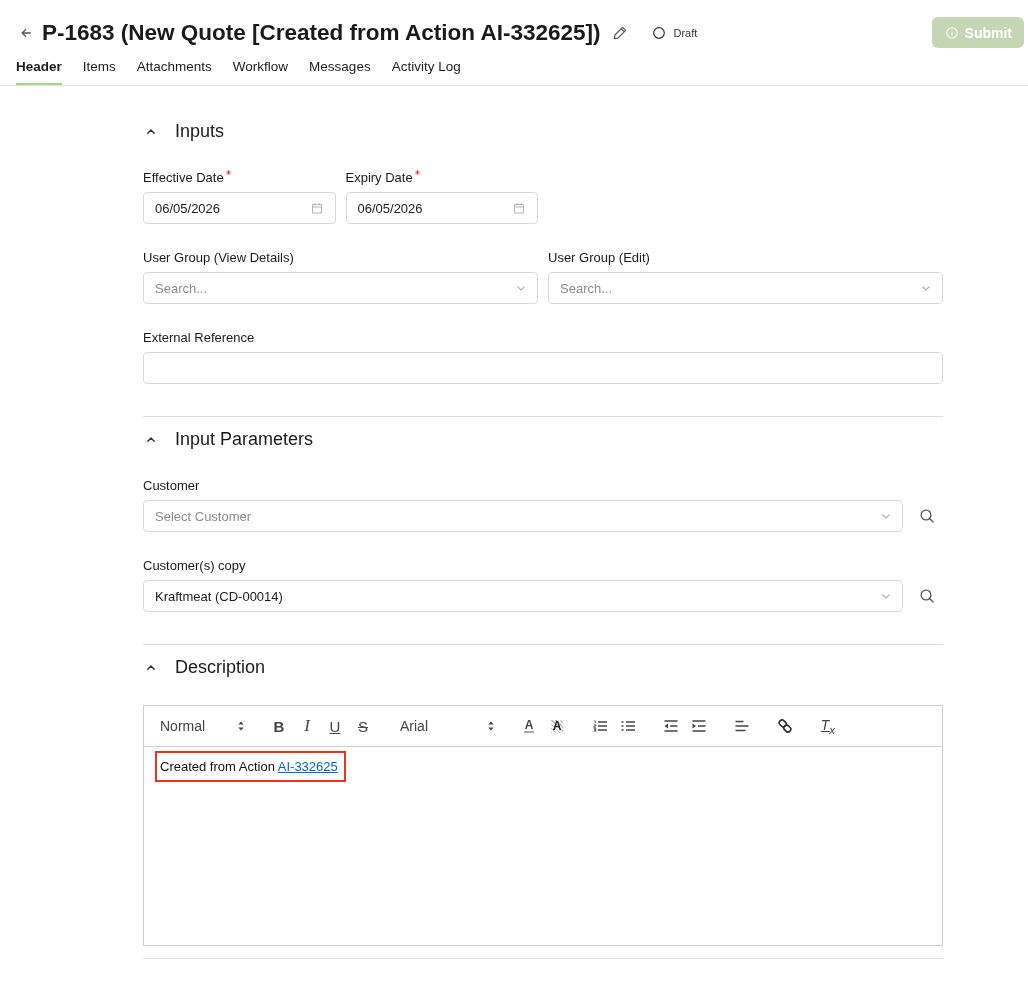 The image size is (1028, 982). I want to click on link-icon, so click(785, 726).